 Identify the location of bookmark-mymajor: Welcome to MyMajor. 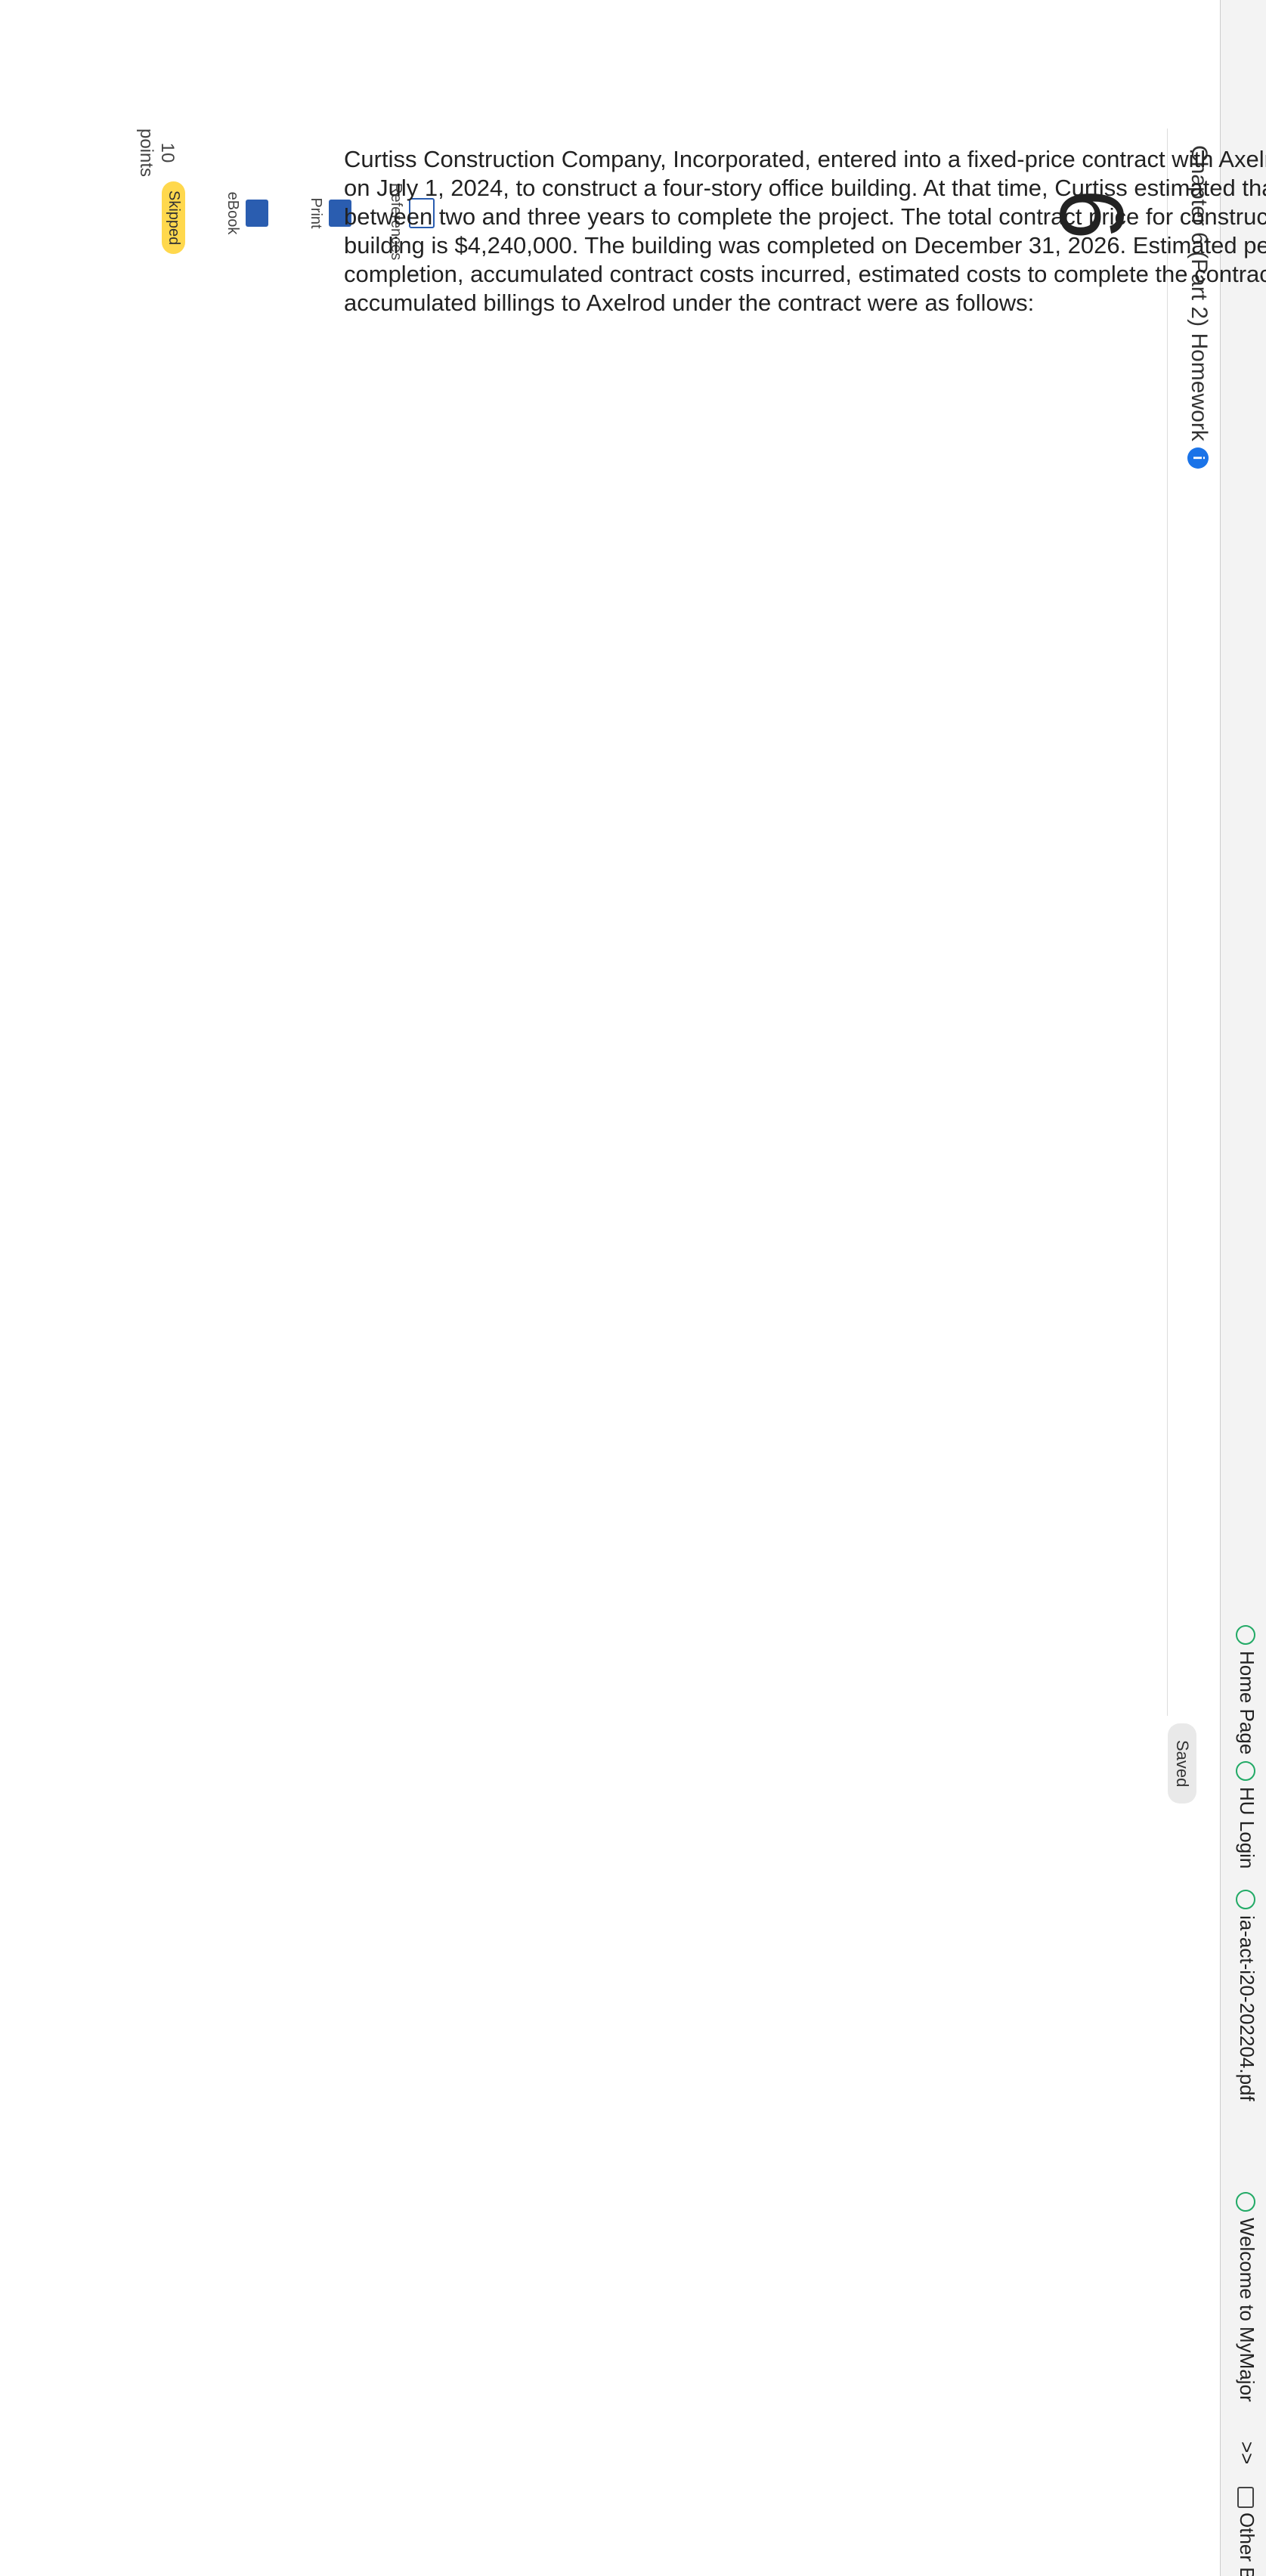
(1246, 2297).